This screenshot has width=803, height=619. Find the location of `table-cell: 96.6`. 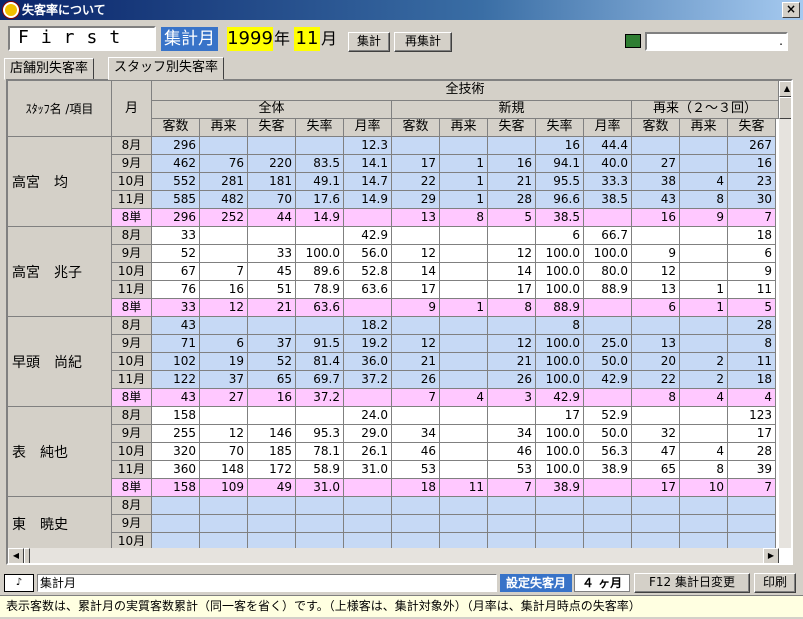

table-cell: 96.6 is located at coordinates (560, 200).